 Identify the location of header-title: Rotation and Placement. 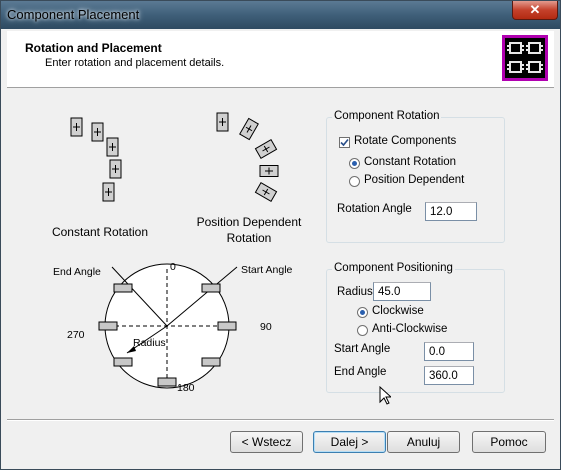
(93, 48).